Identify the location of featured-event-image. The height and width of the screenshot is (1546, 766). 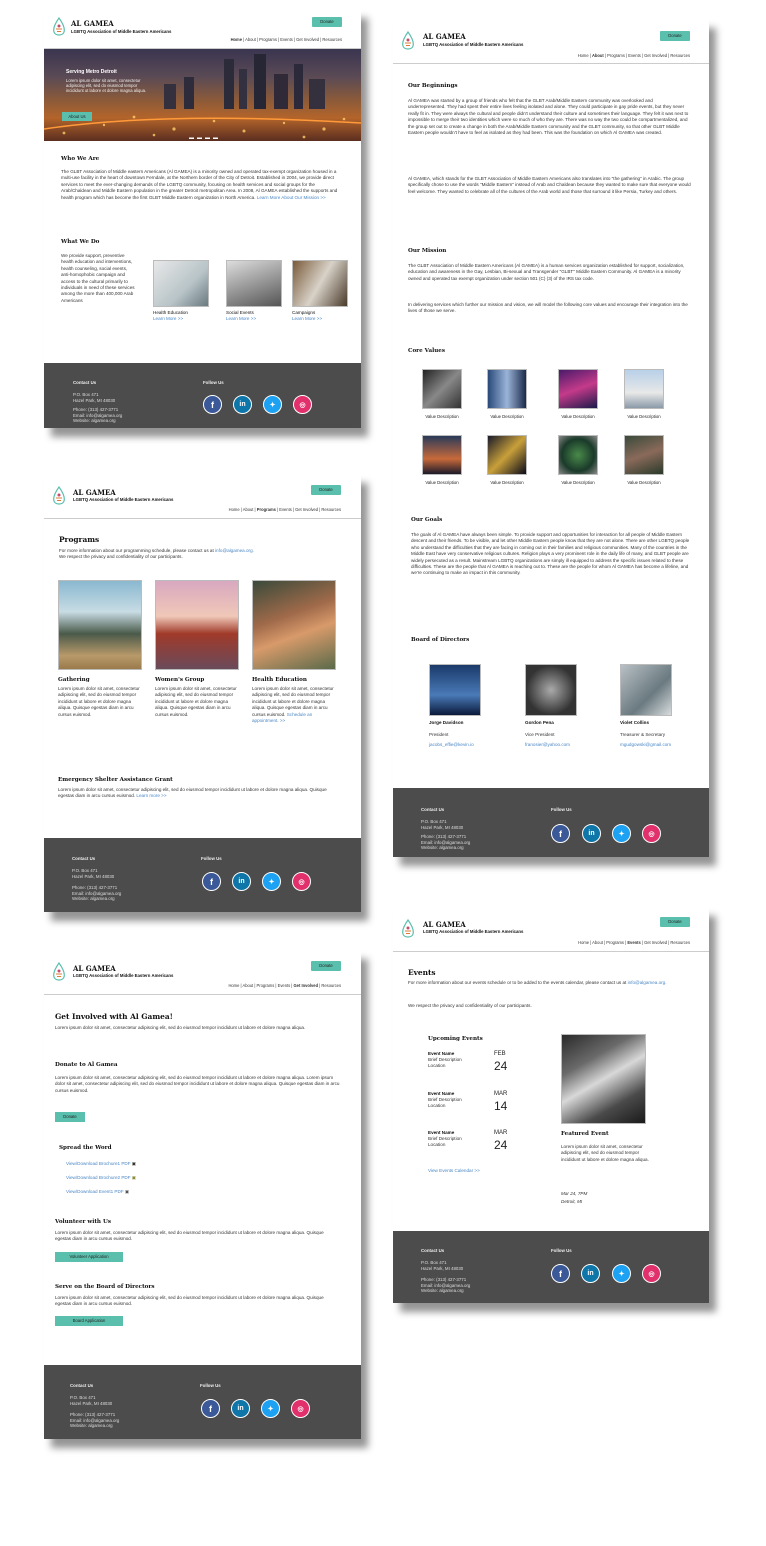
(603, 1079).